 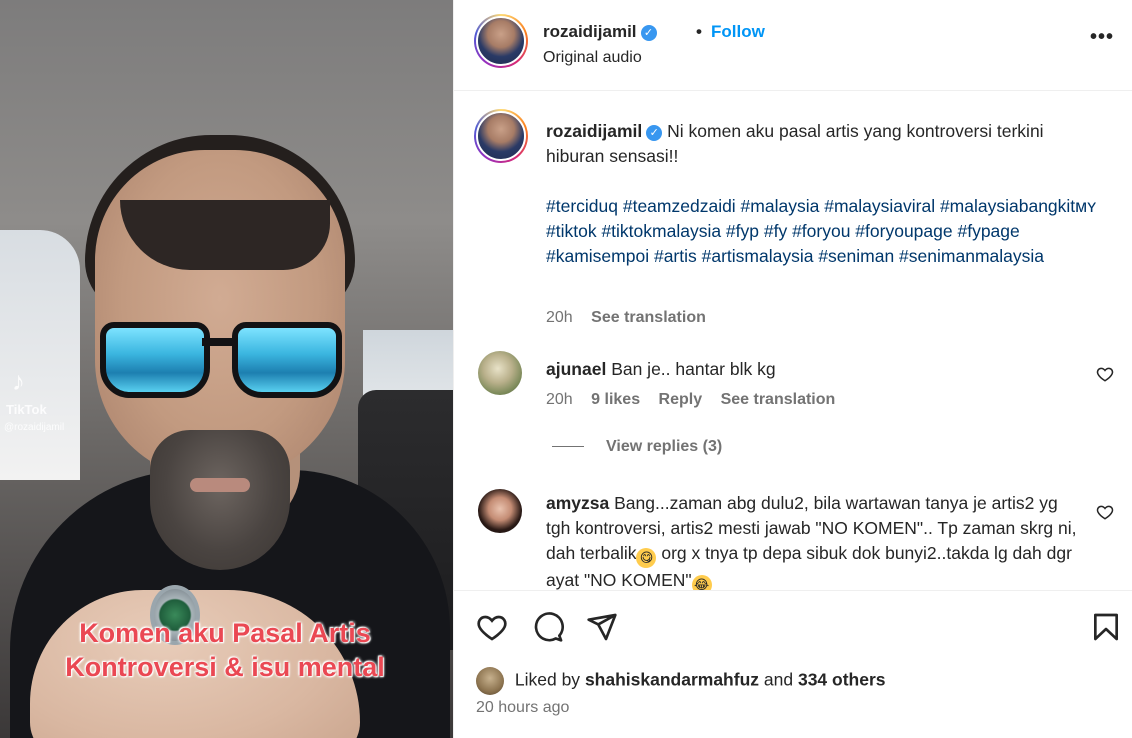 I want to click on reply-button: Reply, so click(x=681, y=399).